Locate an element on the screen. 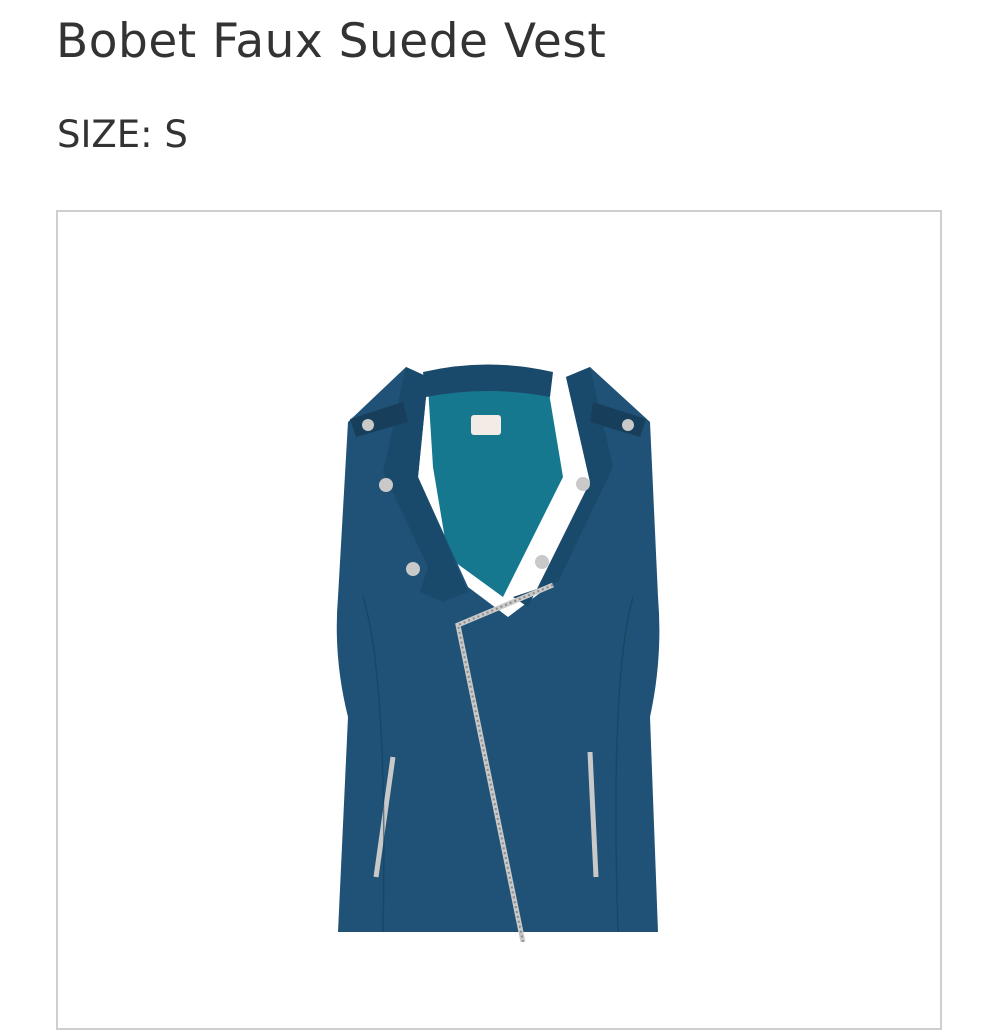  vest-tag is located at coordinates (486, 425).